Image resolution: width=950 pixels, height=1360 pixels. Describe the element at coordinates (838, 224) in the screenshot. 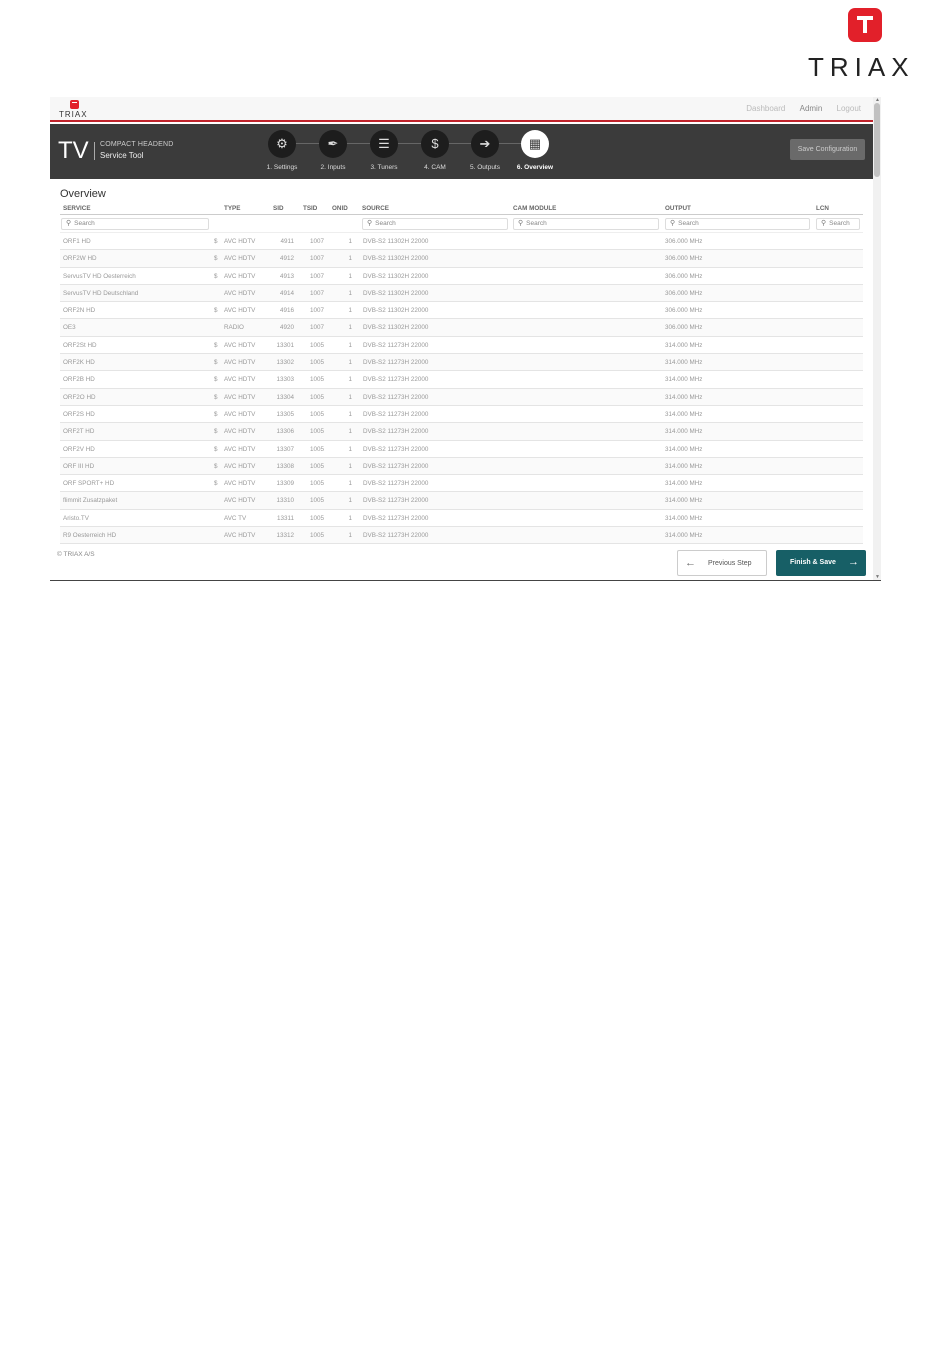

I see `lcn-search-input: ⚲ Search` at that location.